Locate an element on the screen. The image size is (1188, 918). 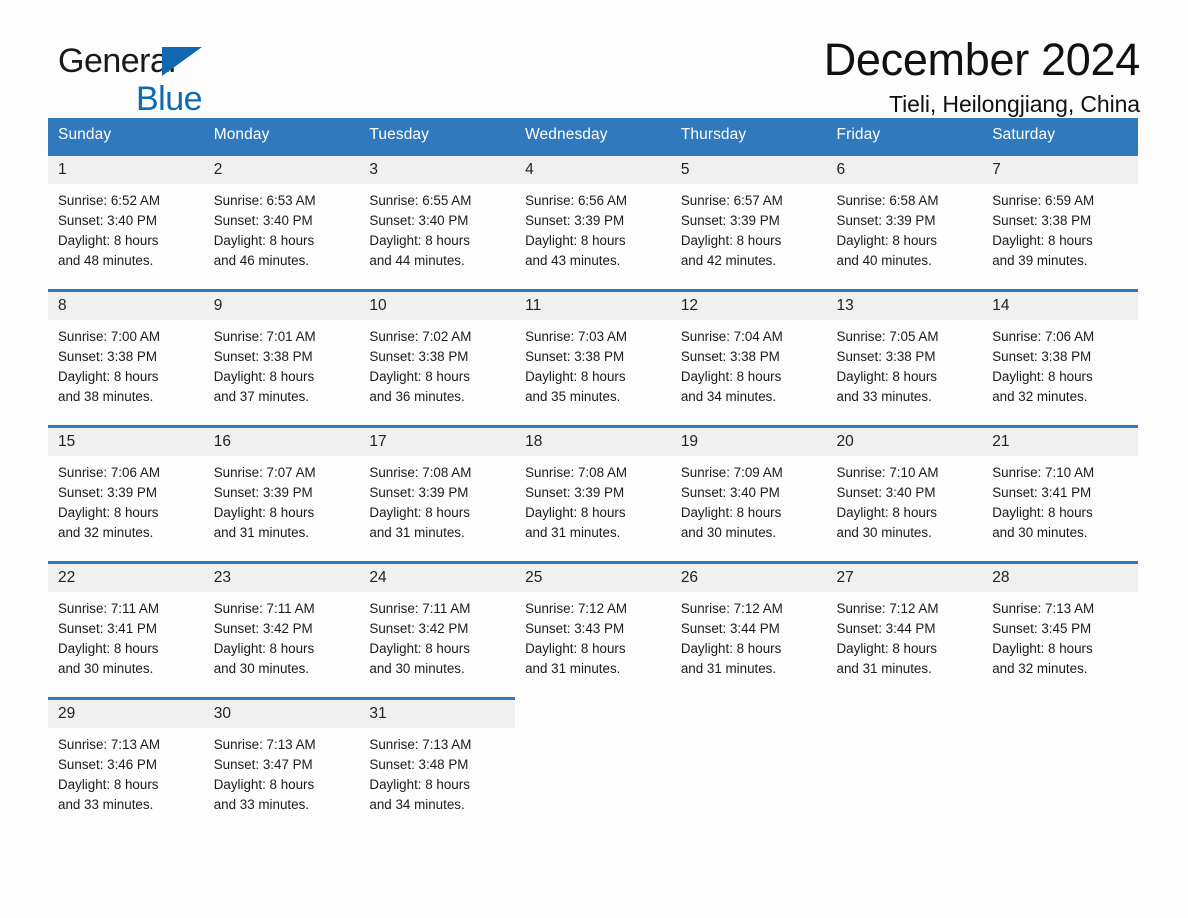
day-number: 9 is located at coordinates (281, 306).